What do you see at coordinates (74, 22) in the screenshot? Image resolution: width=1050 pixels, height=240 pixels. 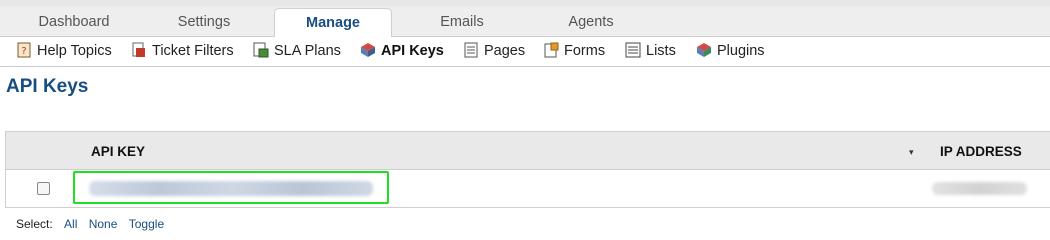 I see `tab-dashboard: Dashboard` at bounding box center [74, 22].